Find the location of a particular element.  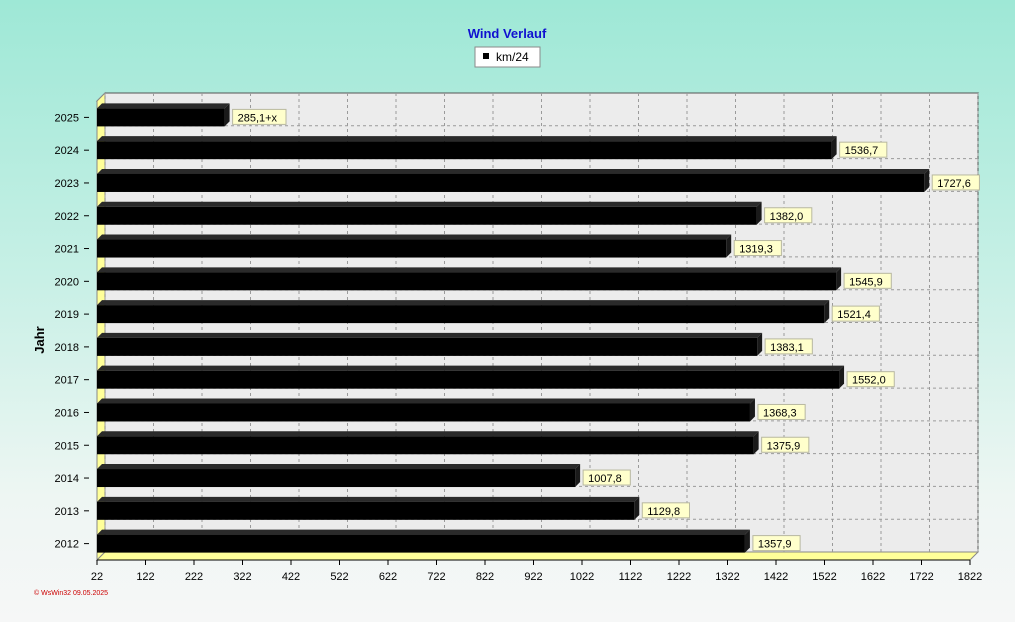

y-tick-label: 2024 is located at coordinates (67, 151).